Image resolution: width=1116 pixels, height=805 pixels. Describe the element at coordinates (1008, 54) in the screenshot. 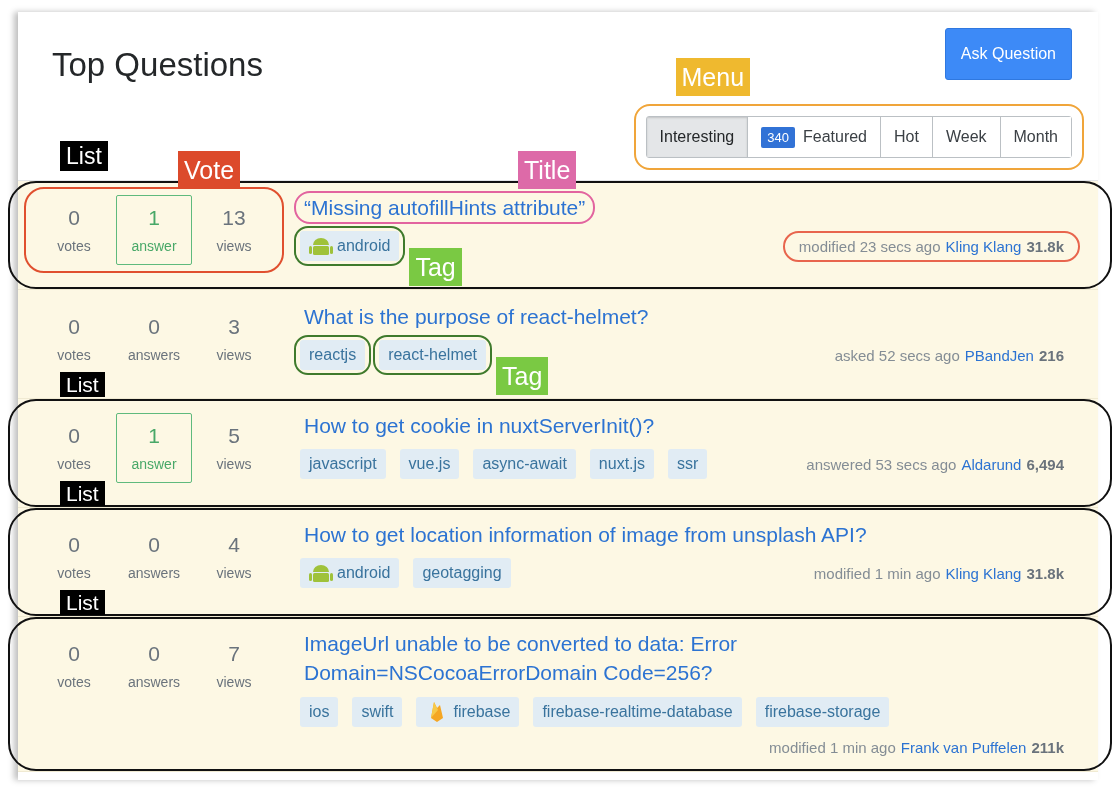

I see `ask-question-button: Ask Question` at that location.